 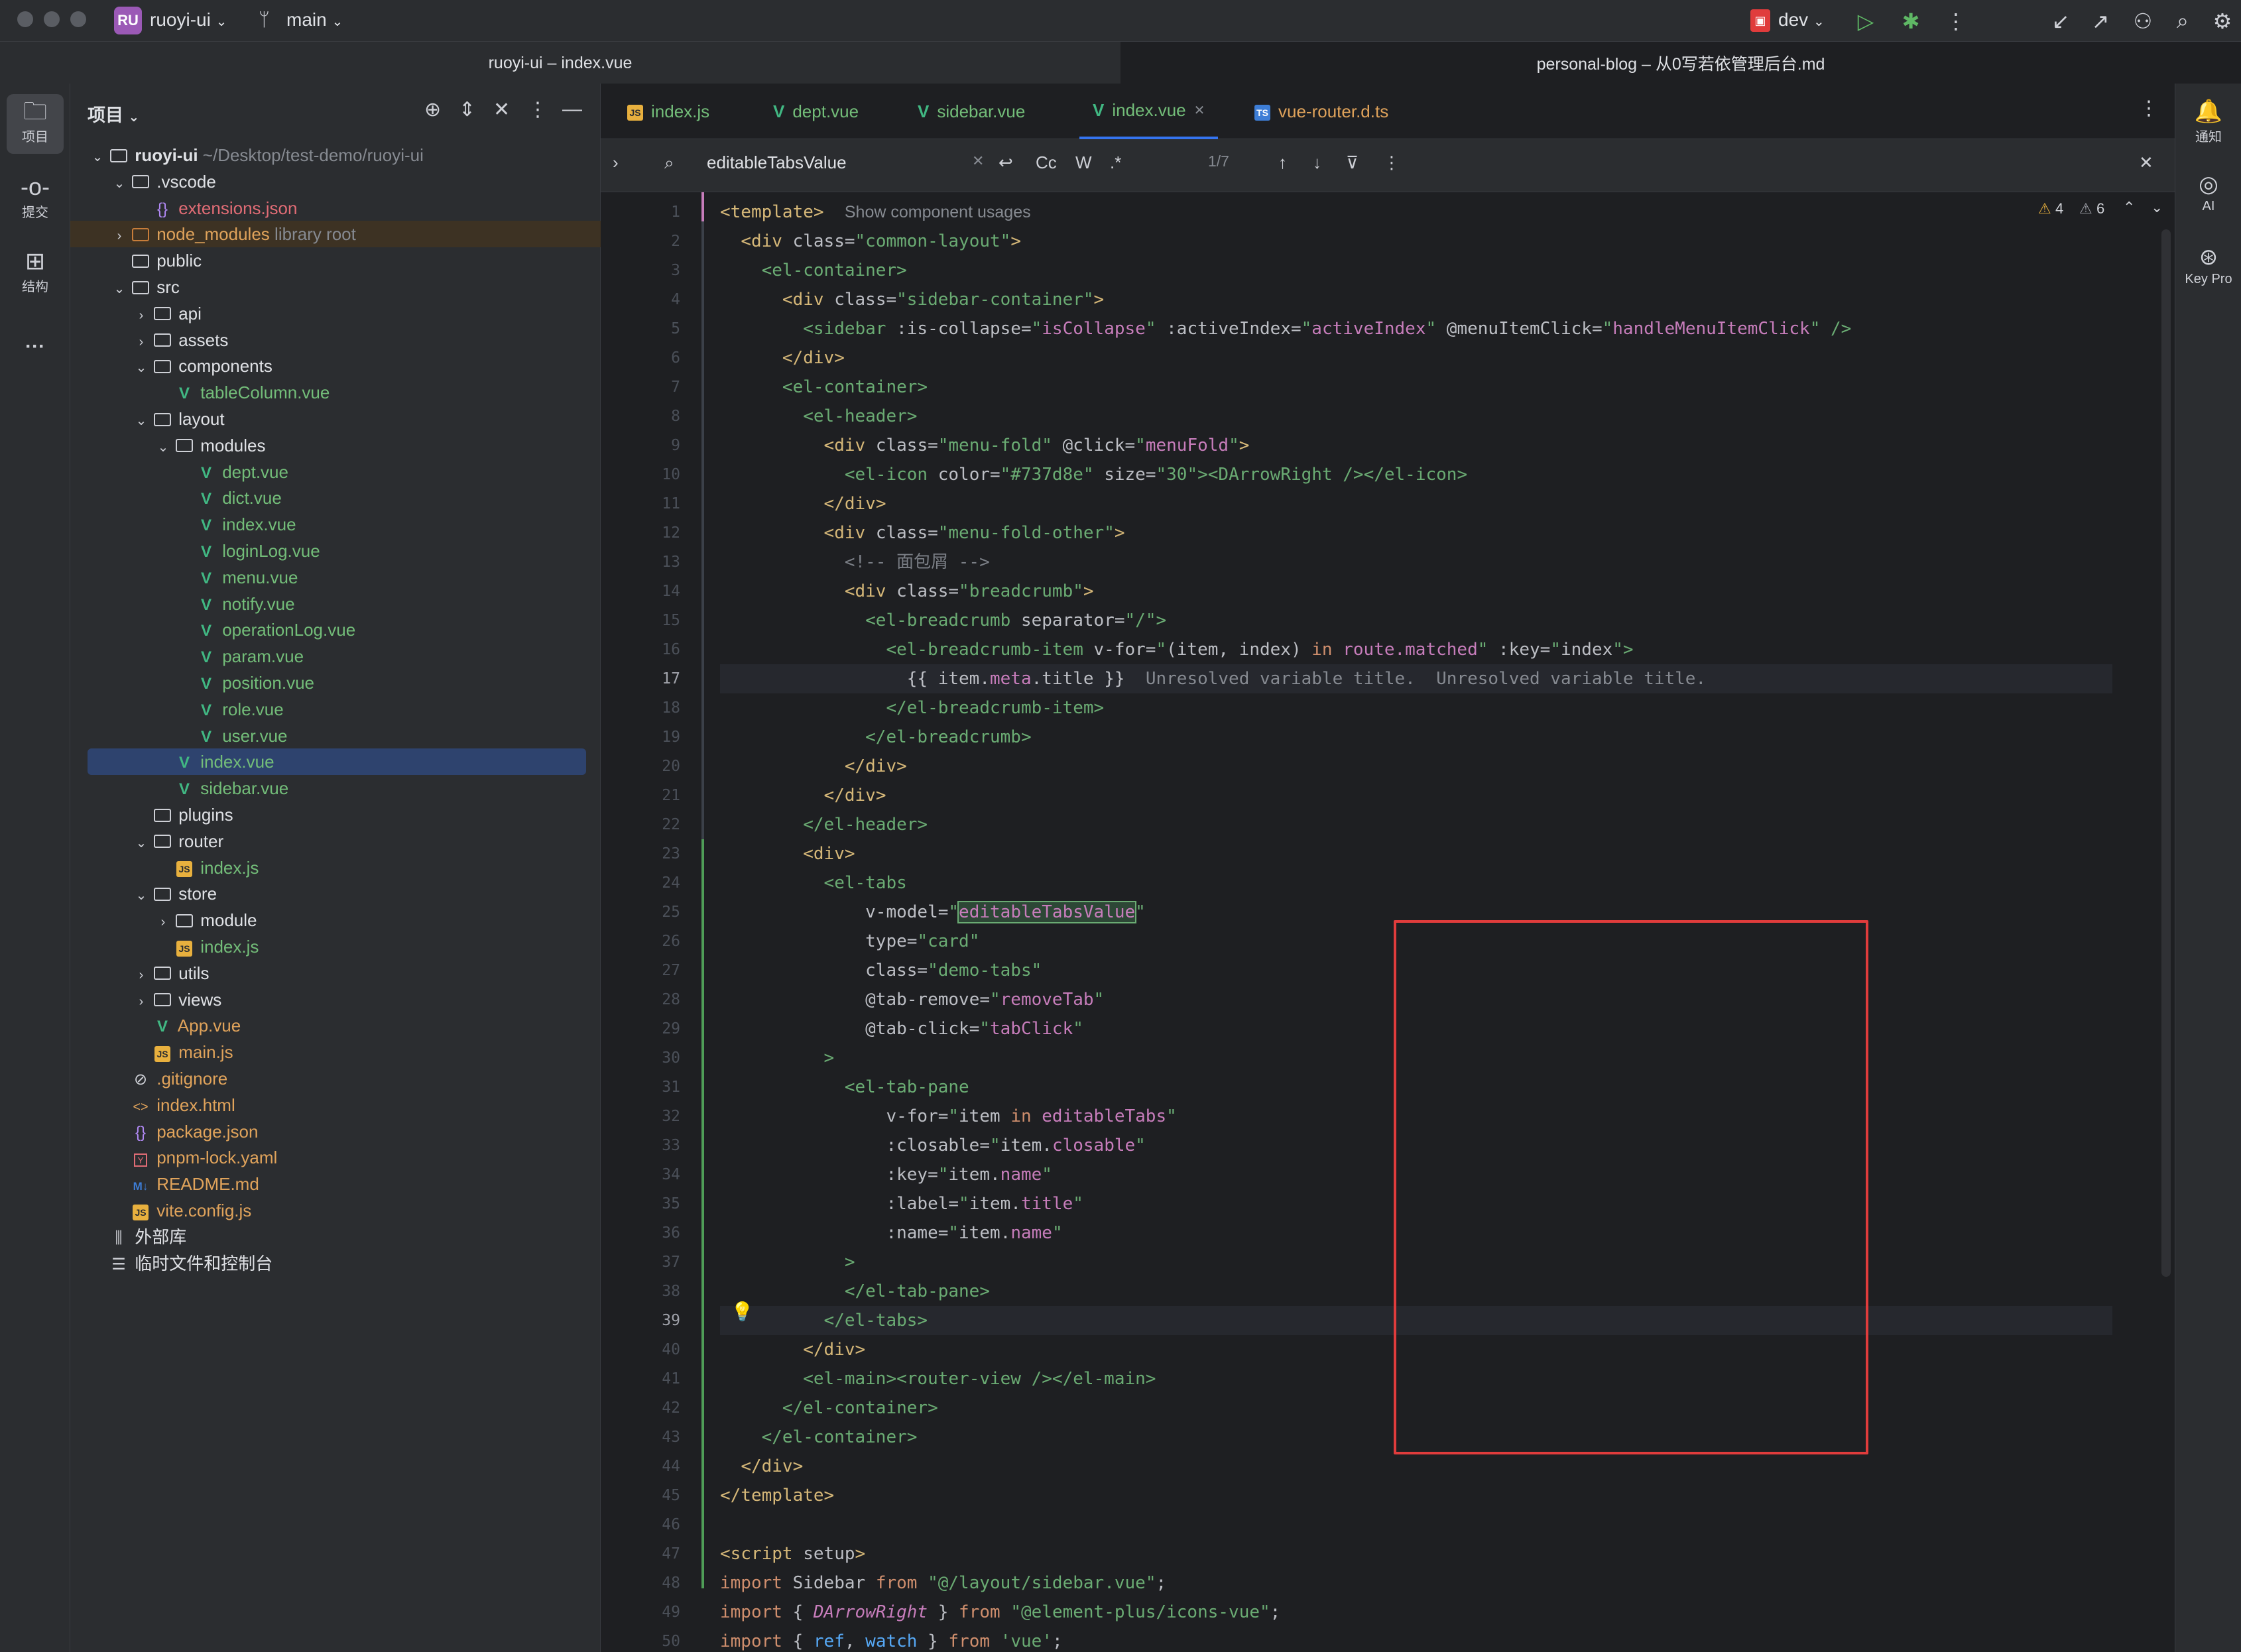 I want to click on tree-item: JS main.js, so click(x=339, y=1052).